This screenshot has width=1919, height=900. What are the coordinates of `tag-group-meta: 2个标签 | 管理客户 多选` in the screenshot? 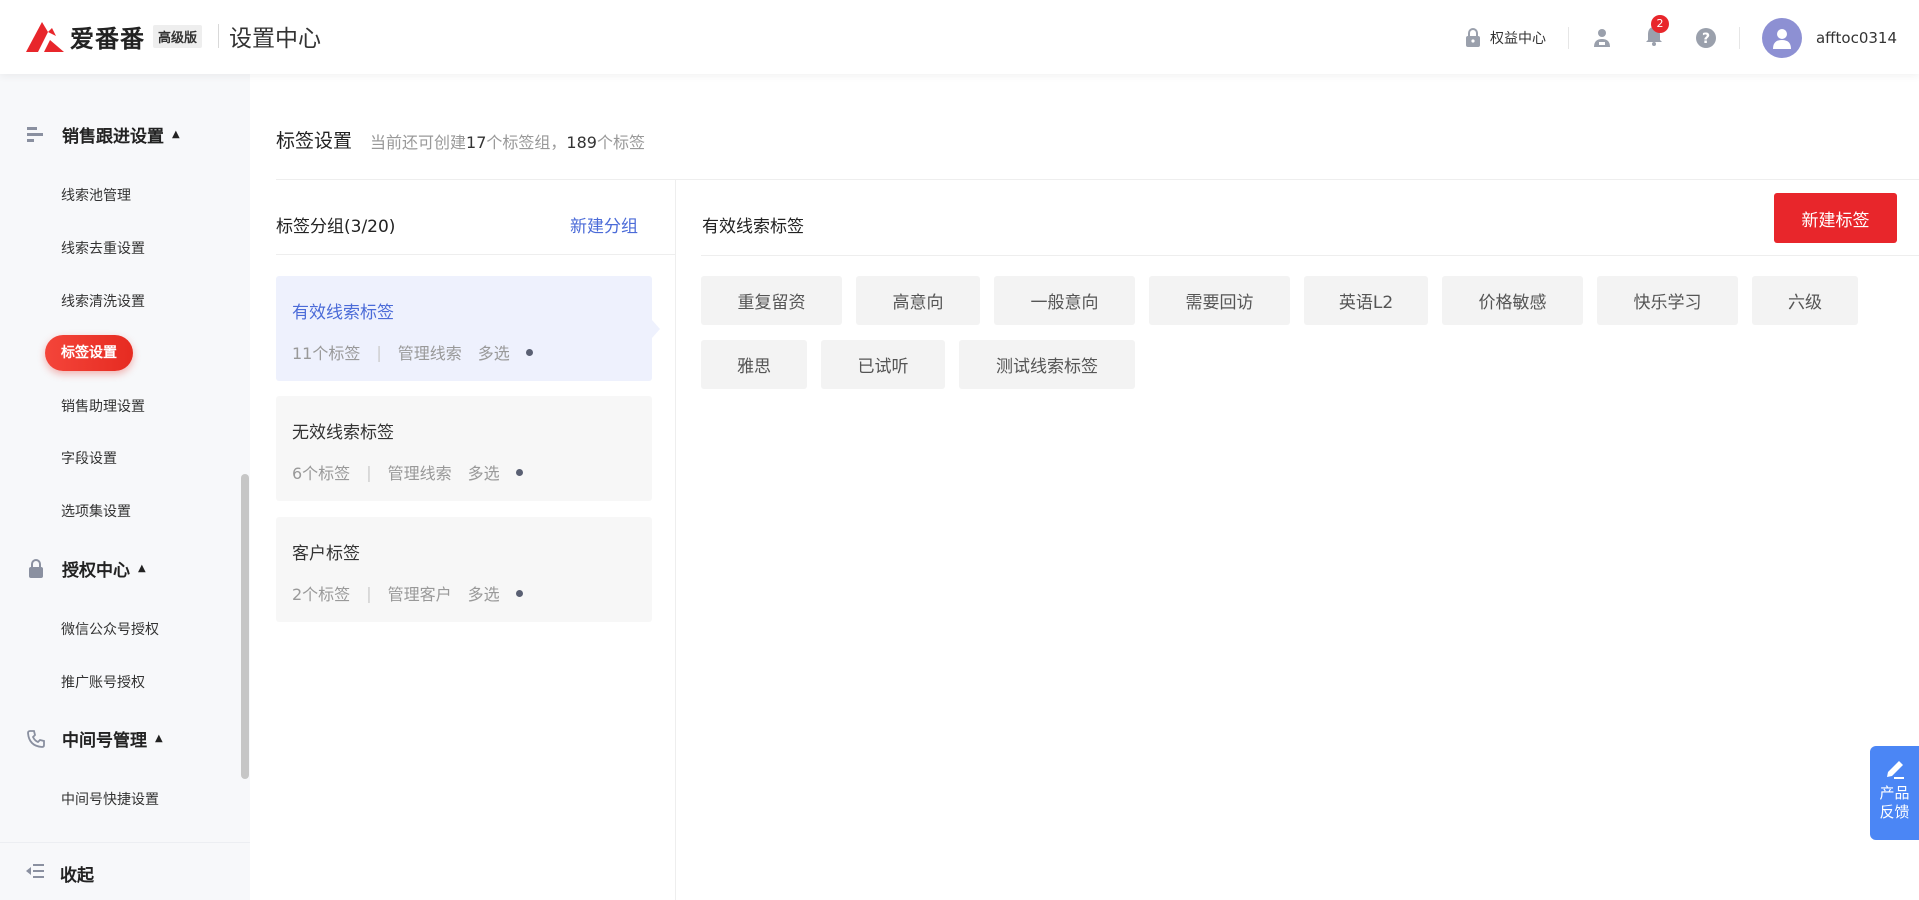 It's located at (407, 593).